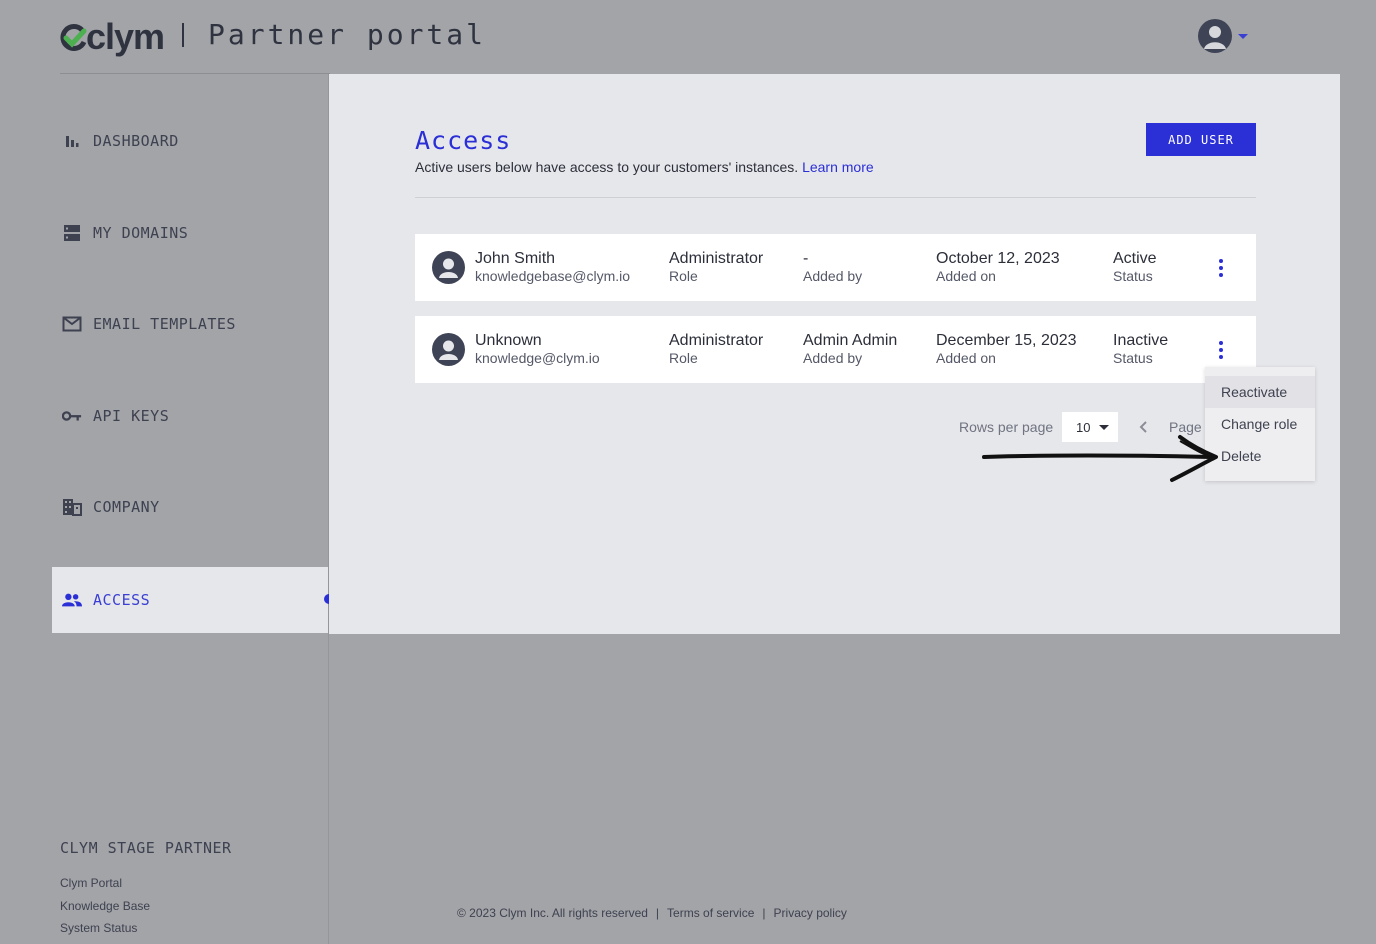 This screenshot has height=944, width=1376. What do you see at coordinates (552, 913) in the screenshot?
I see `copyright-text: © 2023 Clym Inc. All rights reserved` at bounding box center [552, 913].